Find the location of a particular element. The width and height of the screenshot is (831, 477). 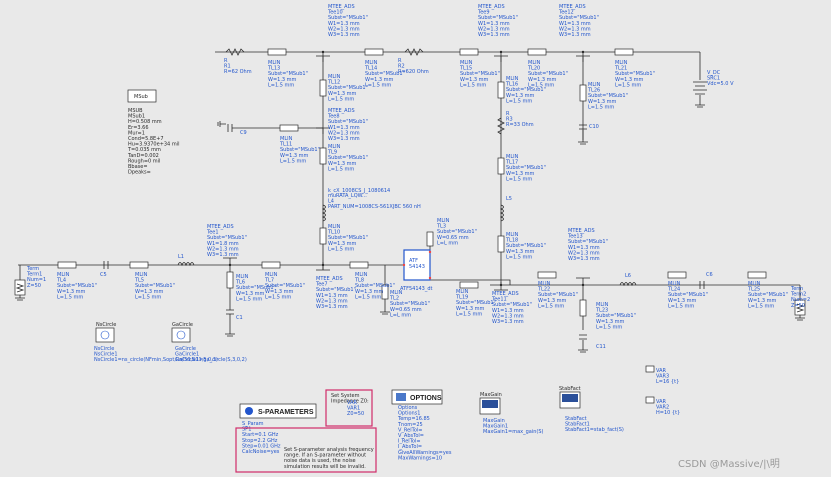

nscircle-block is located at coordinates (105, 335).